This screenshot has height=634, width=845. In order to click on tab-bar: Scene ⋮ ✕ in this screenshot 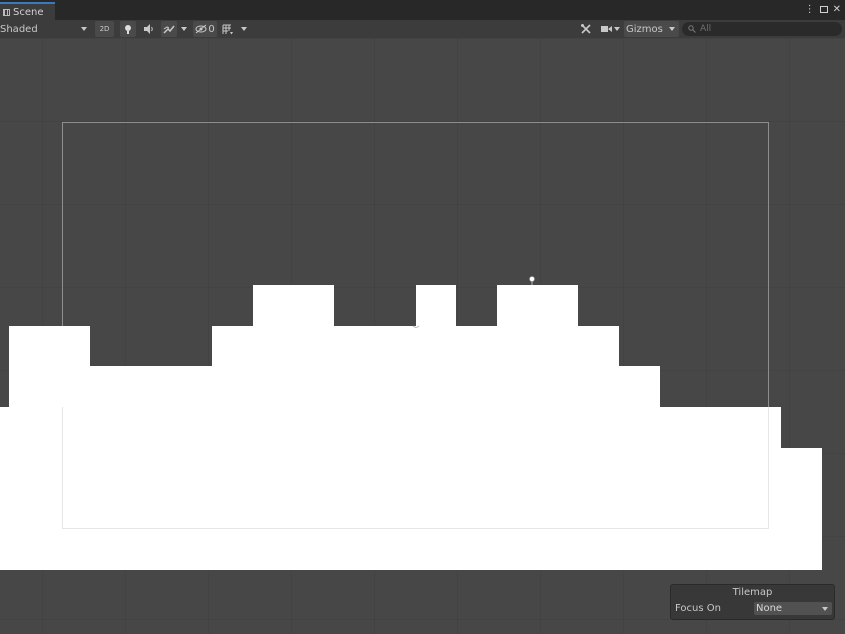, I will do `click(422, 10)`.